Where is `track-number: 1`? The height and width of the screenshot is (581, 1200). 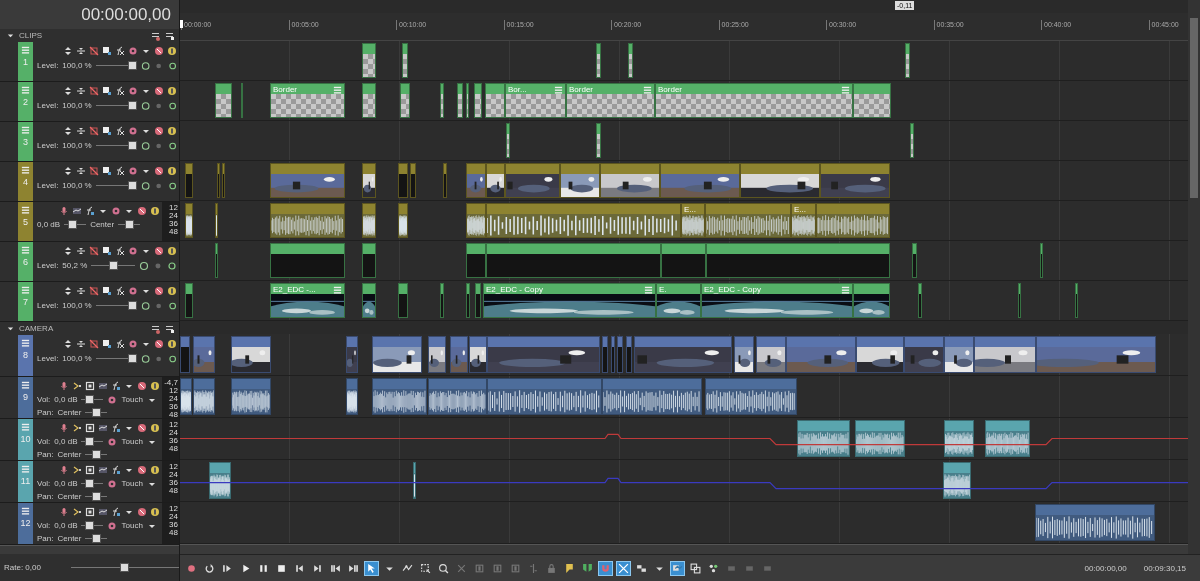
track-number: 1 is located at coordinates (25, 62).